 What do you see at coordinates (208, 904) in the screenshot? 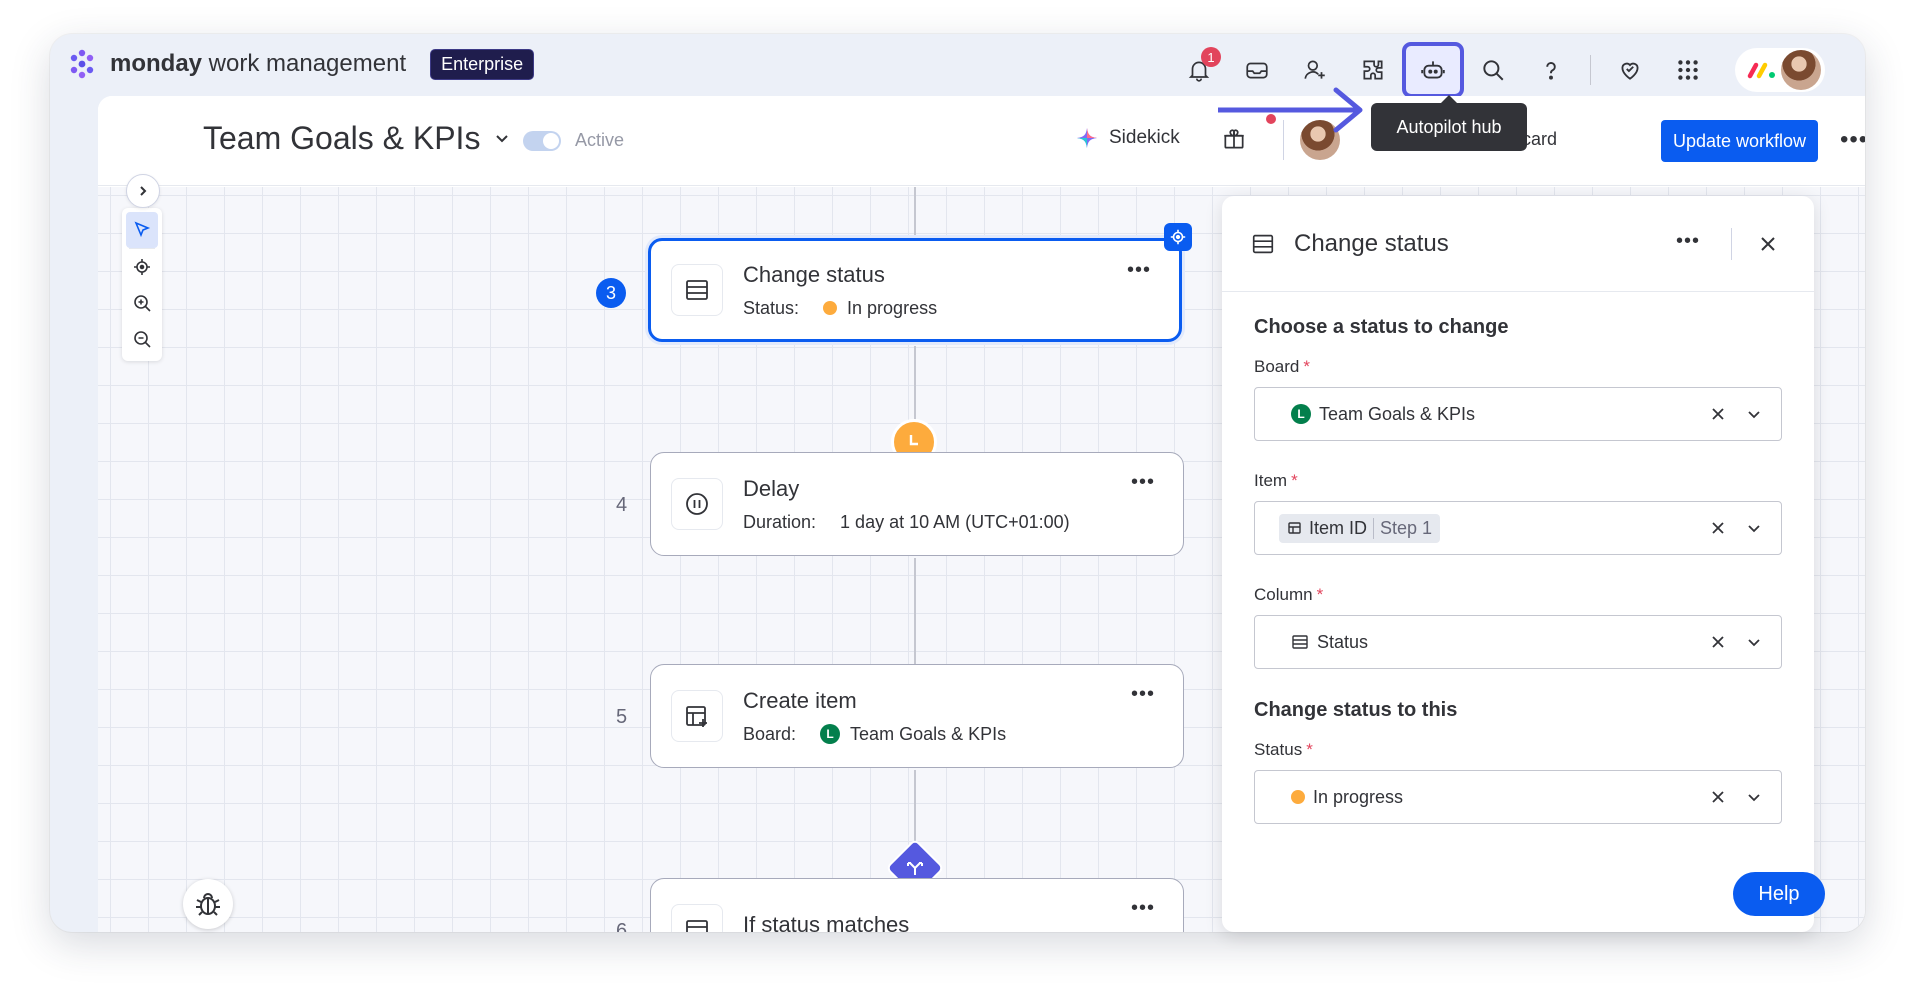
I see `debug-button` at bounding box center [208, 904].